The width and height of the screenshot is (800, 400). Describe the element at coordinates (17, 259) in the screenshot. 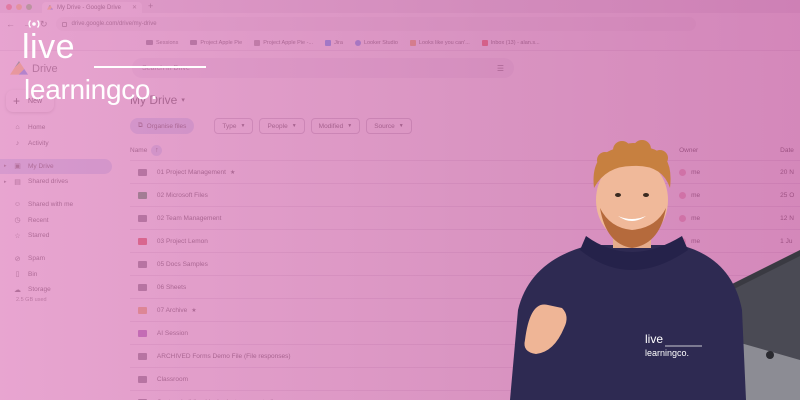

I see `spam-icon: ⊘` at that location.